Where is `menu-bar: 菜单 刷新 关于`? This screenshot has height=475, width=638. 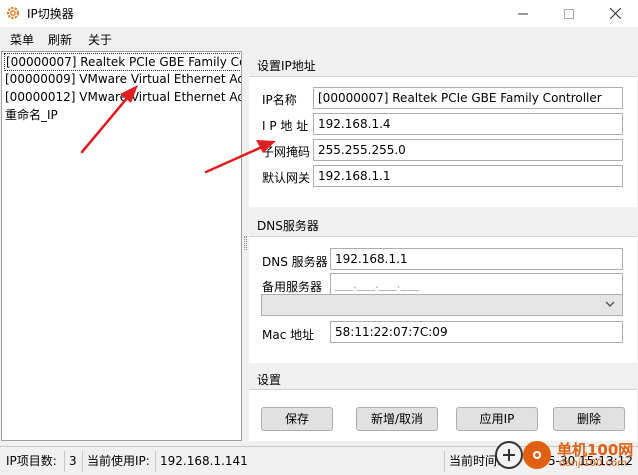 menu-bar: 菜单 刷新 关于 is located at coordinates (319, 38).